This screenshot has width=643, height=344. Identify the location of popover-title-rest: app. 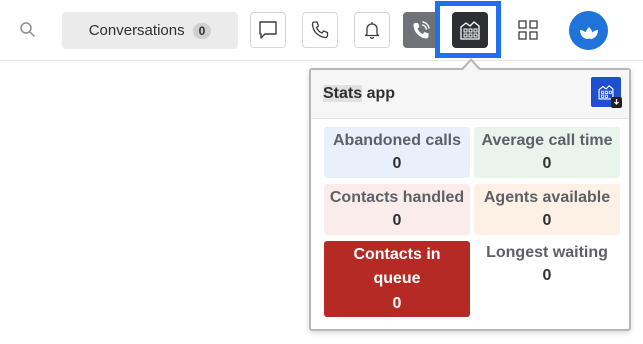
(379, 93).